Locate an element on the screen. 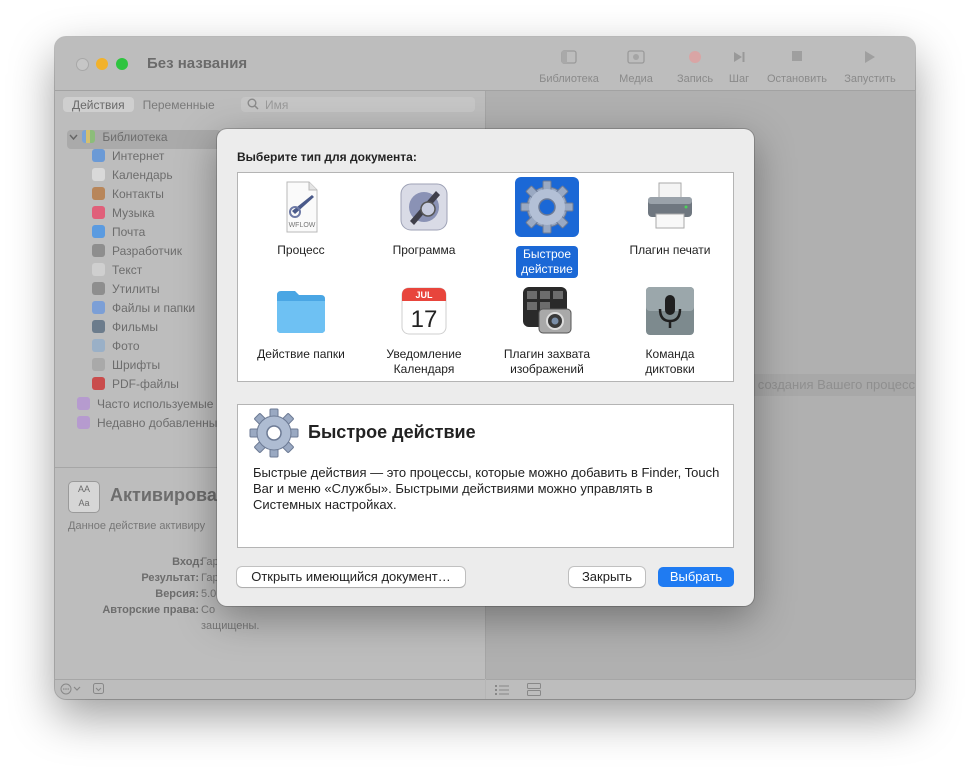  close-dialog-button: Закрыть is located at coordinates (607, 577).